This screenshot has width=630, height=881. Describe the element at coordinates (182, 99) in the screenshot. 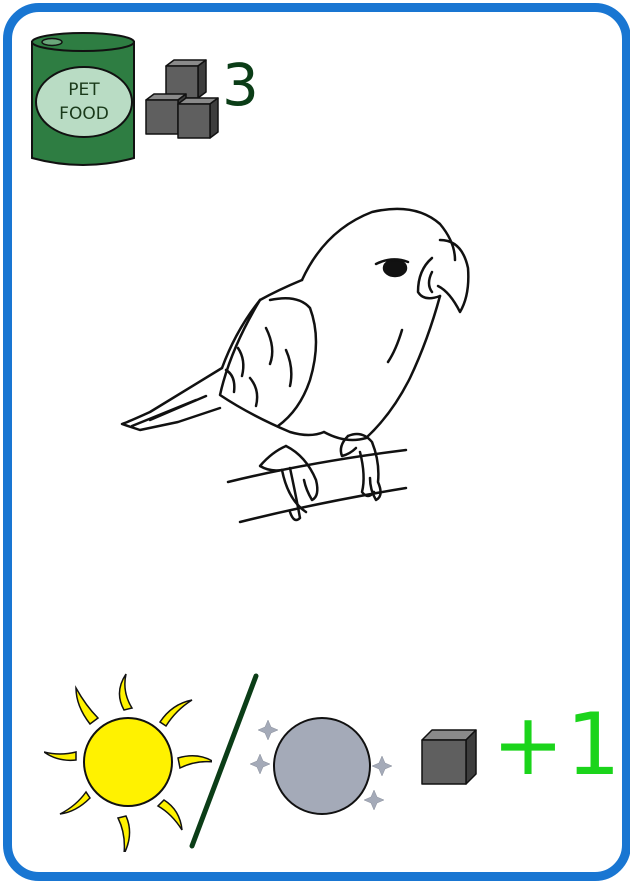

I see `cube-stack-icon` at that location.